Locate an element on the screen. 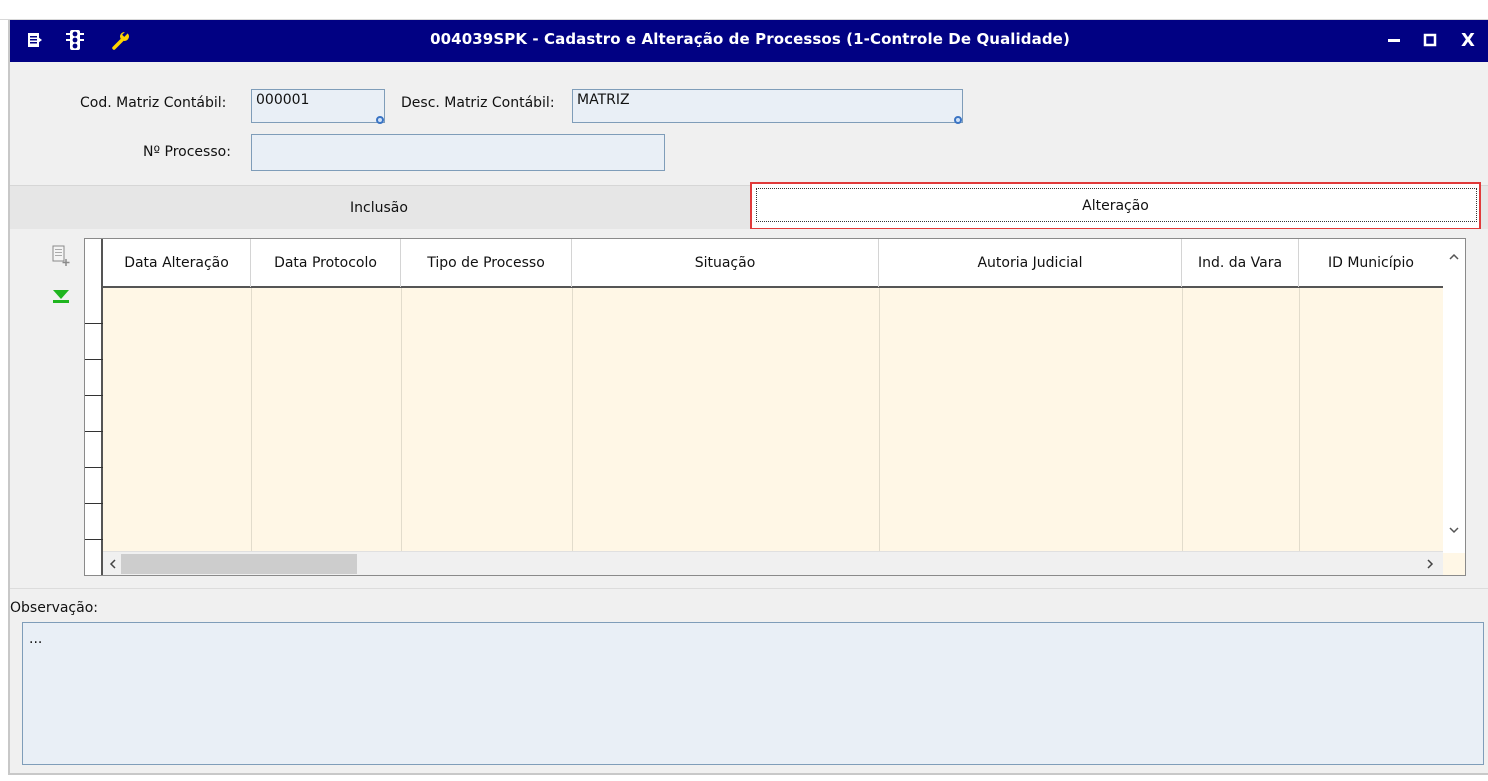  col-ind-vara: Ind. da Vara is located at coordinates (1240, 263).